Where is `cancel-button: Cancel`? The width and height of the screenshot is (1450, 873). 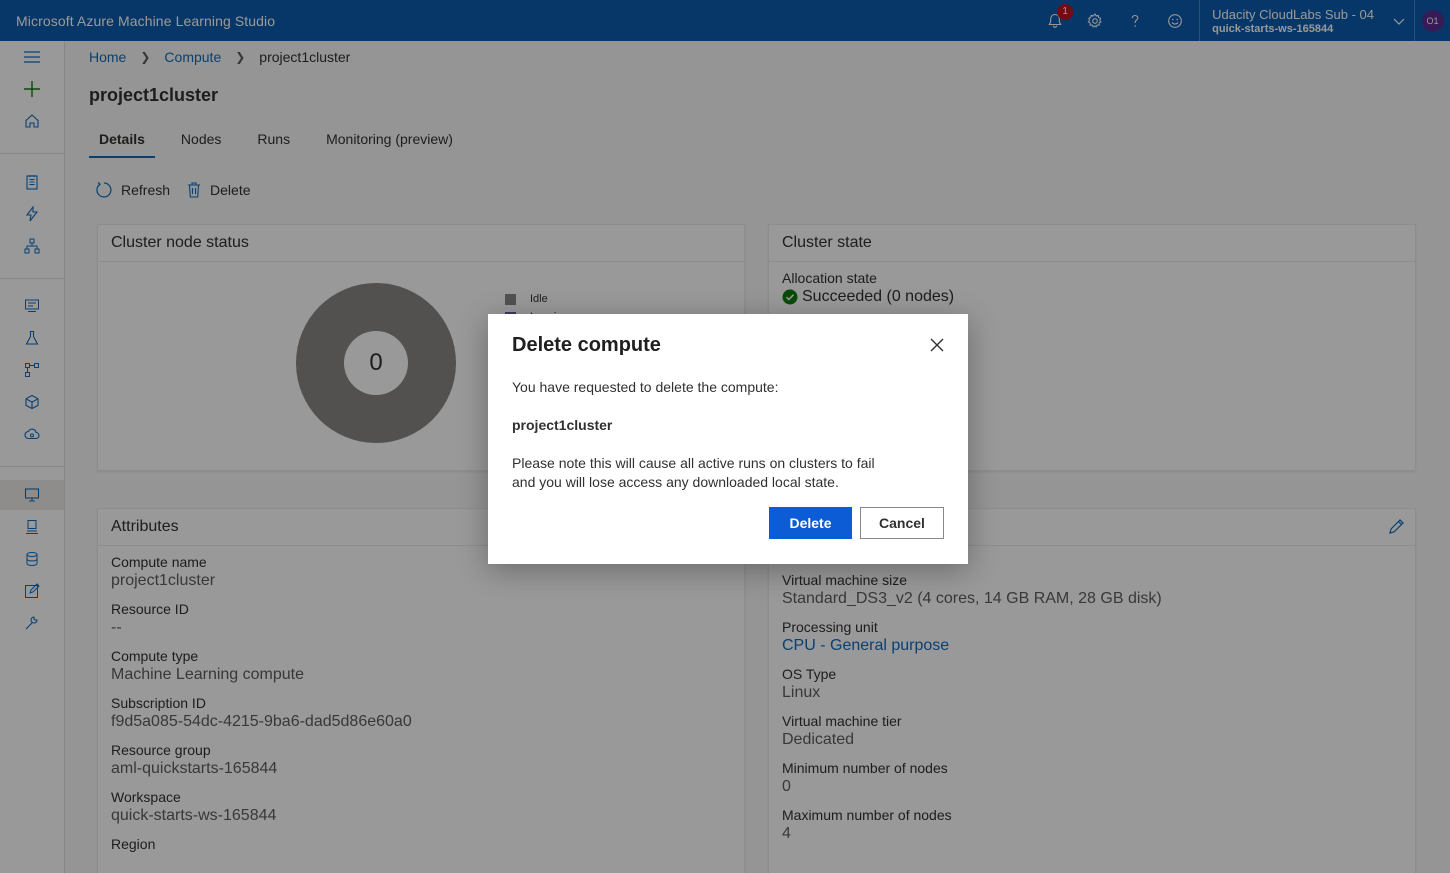
cancel-button: Cancel is located at coordinates (902, 523).